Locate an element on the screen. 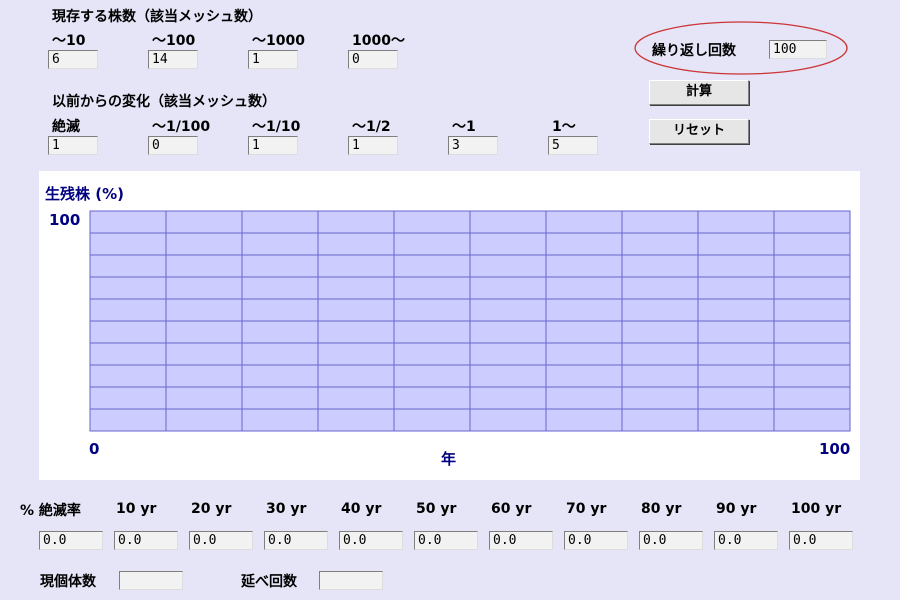 Image resolution: width=900 pixels, height=600 pixels. extinction-field-100: 0.0 is located at coordinates (746, 540).